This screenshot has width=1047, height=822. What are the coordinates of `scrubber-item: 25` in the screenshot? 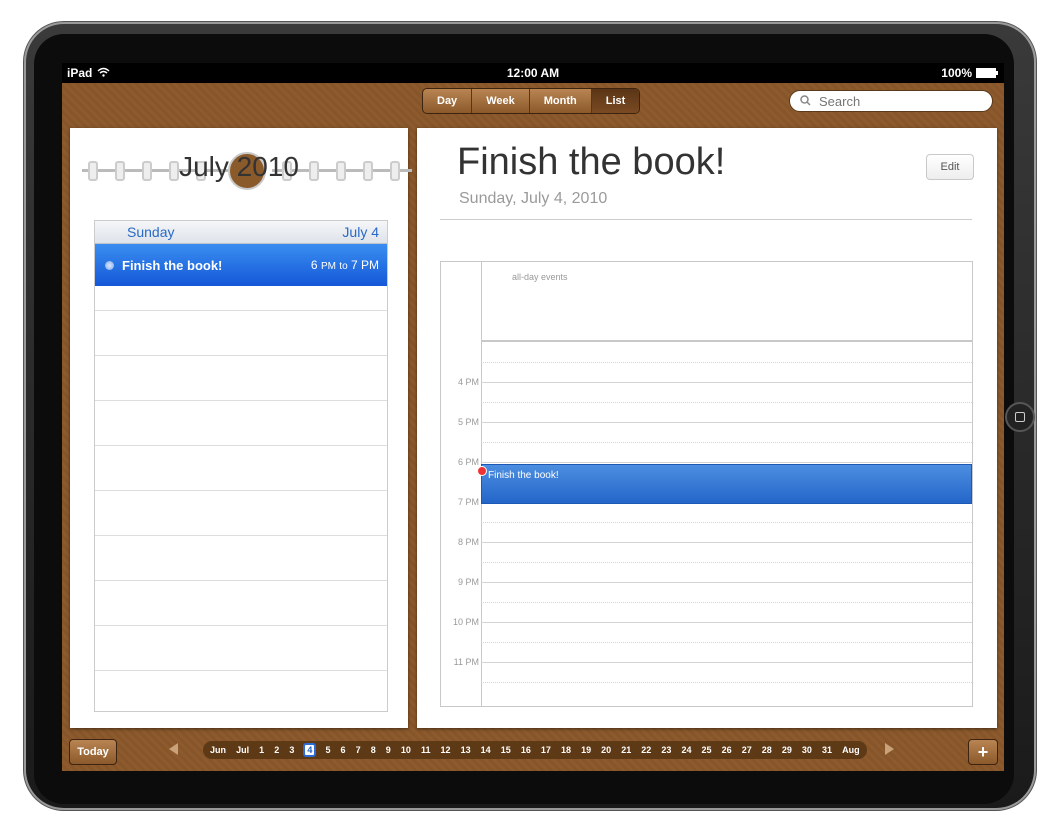 It's located at (707, 750).